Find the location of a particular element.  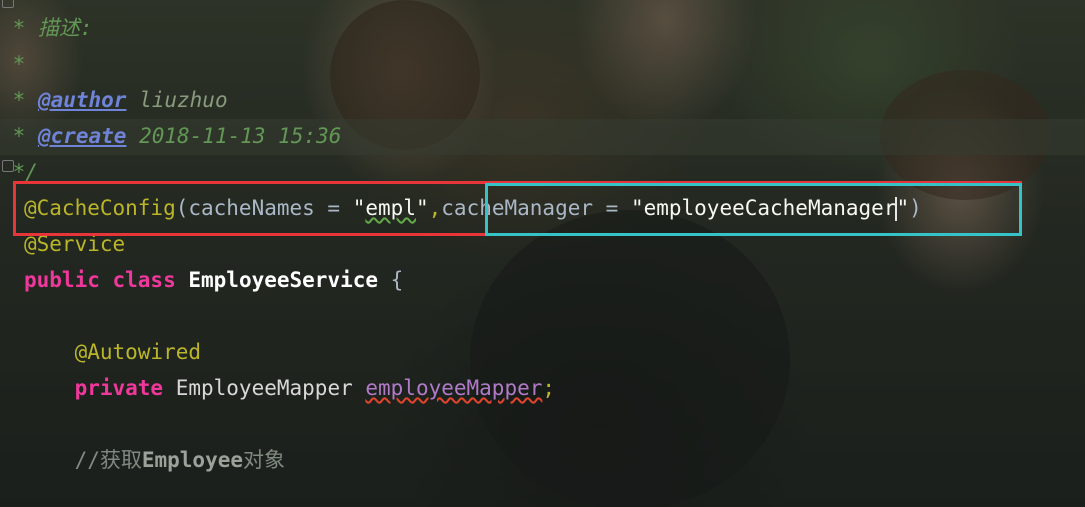

code-line: * @author liuzhuo is located at coordinates (542, 100).